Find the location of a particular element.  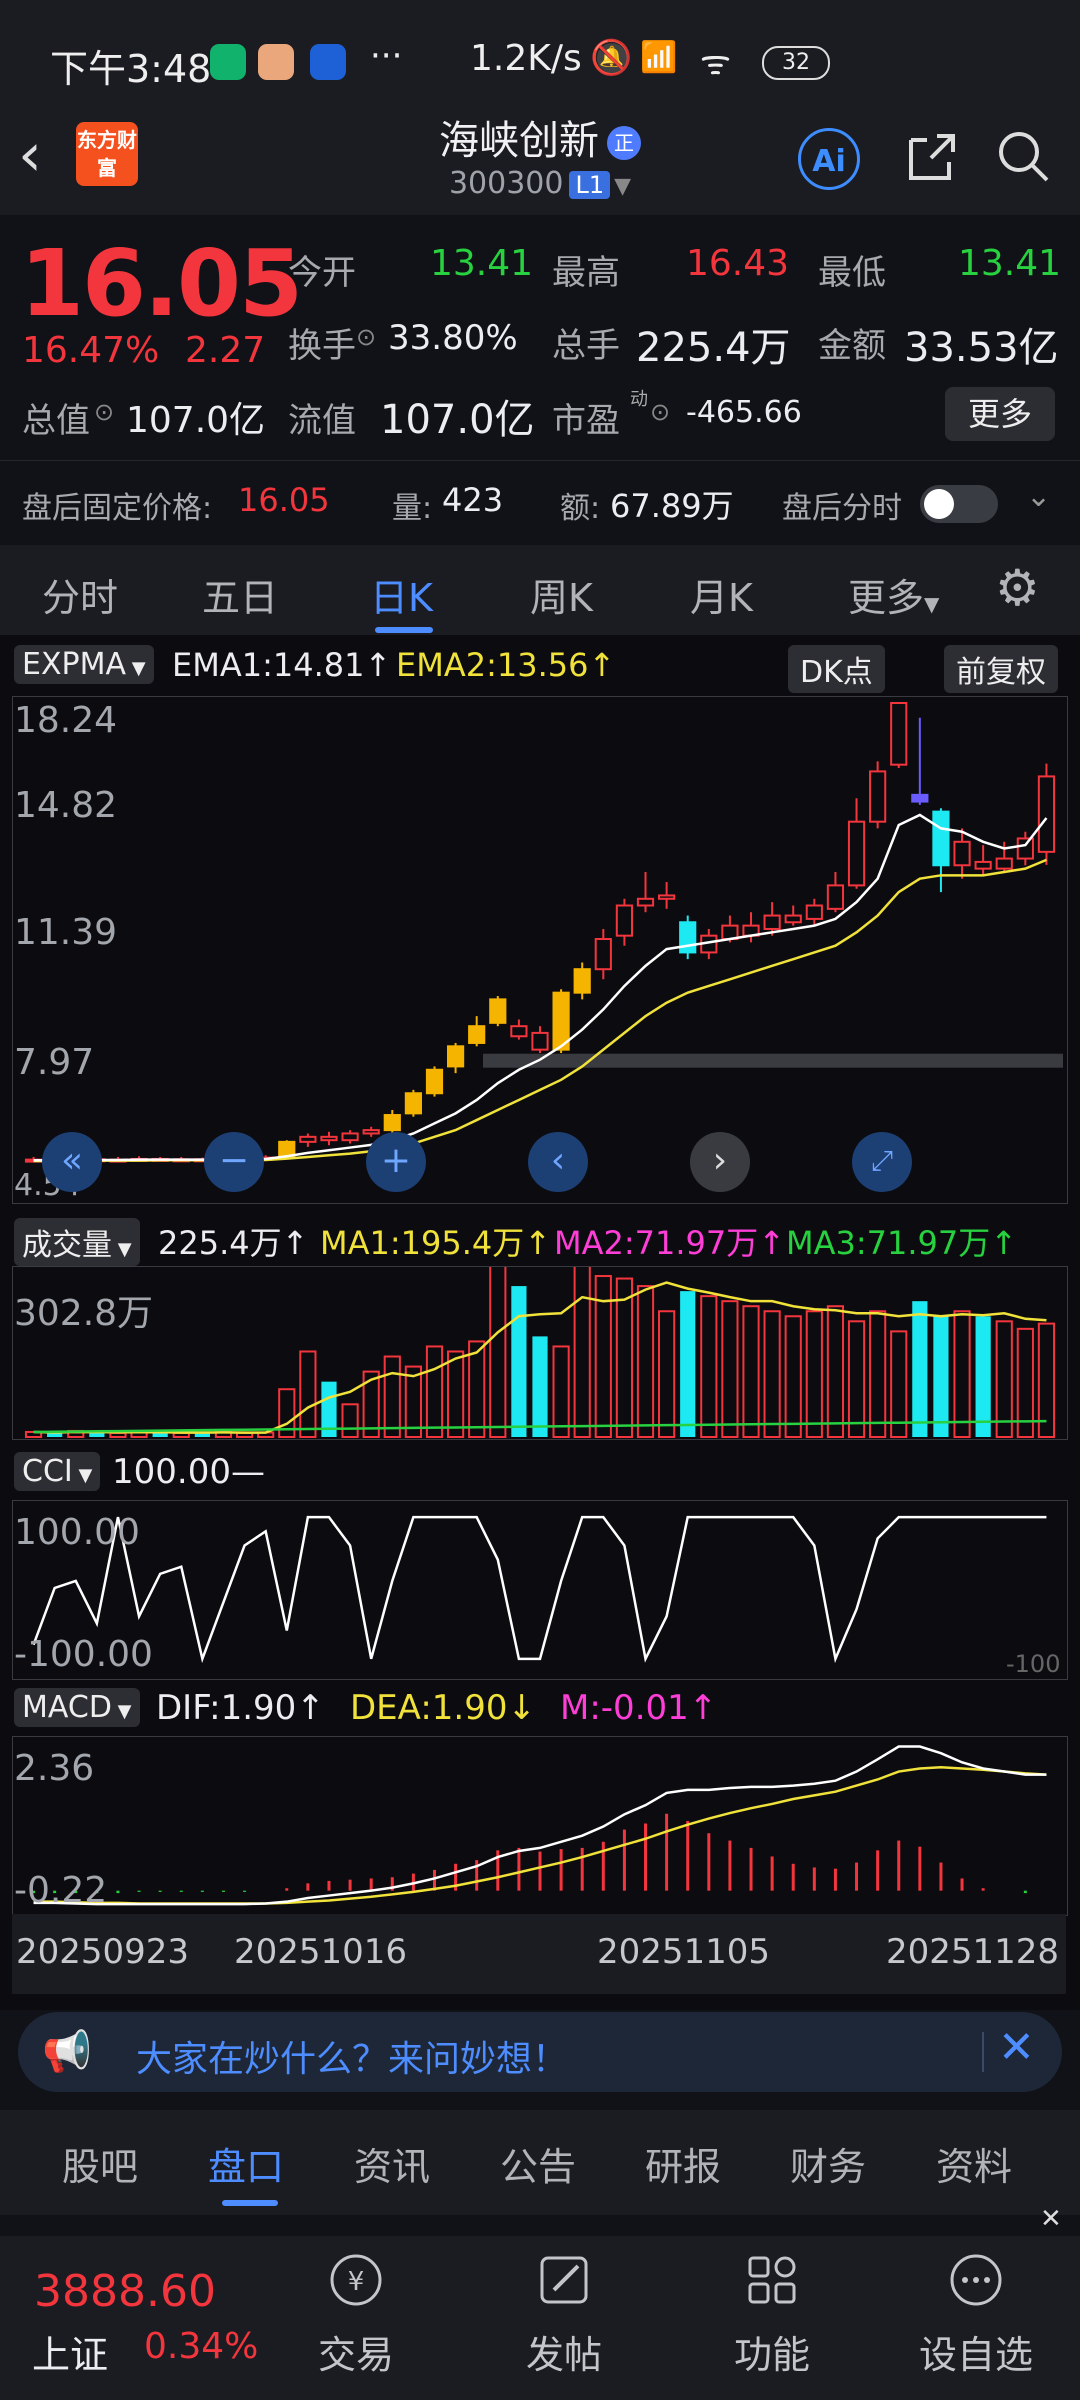

tab-more: 更多▼ is located at coordinates (893, 594).